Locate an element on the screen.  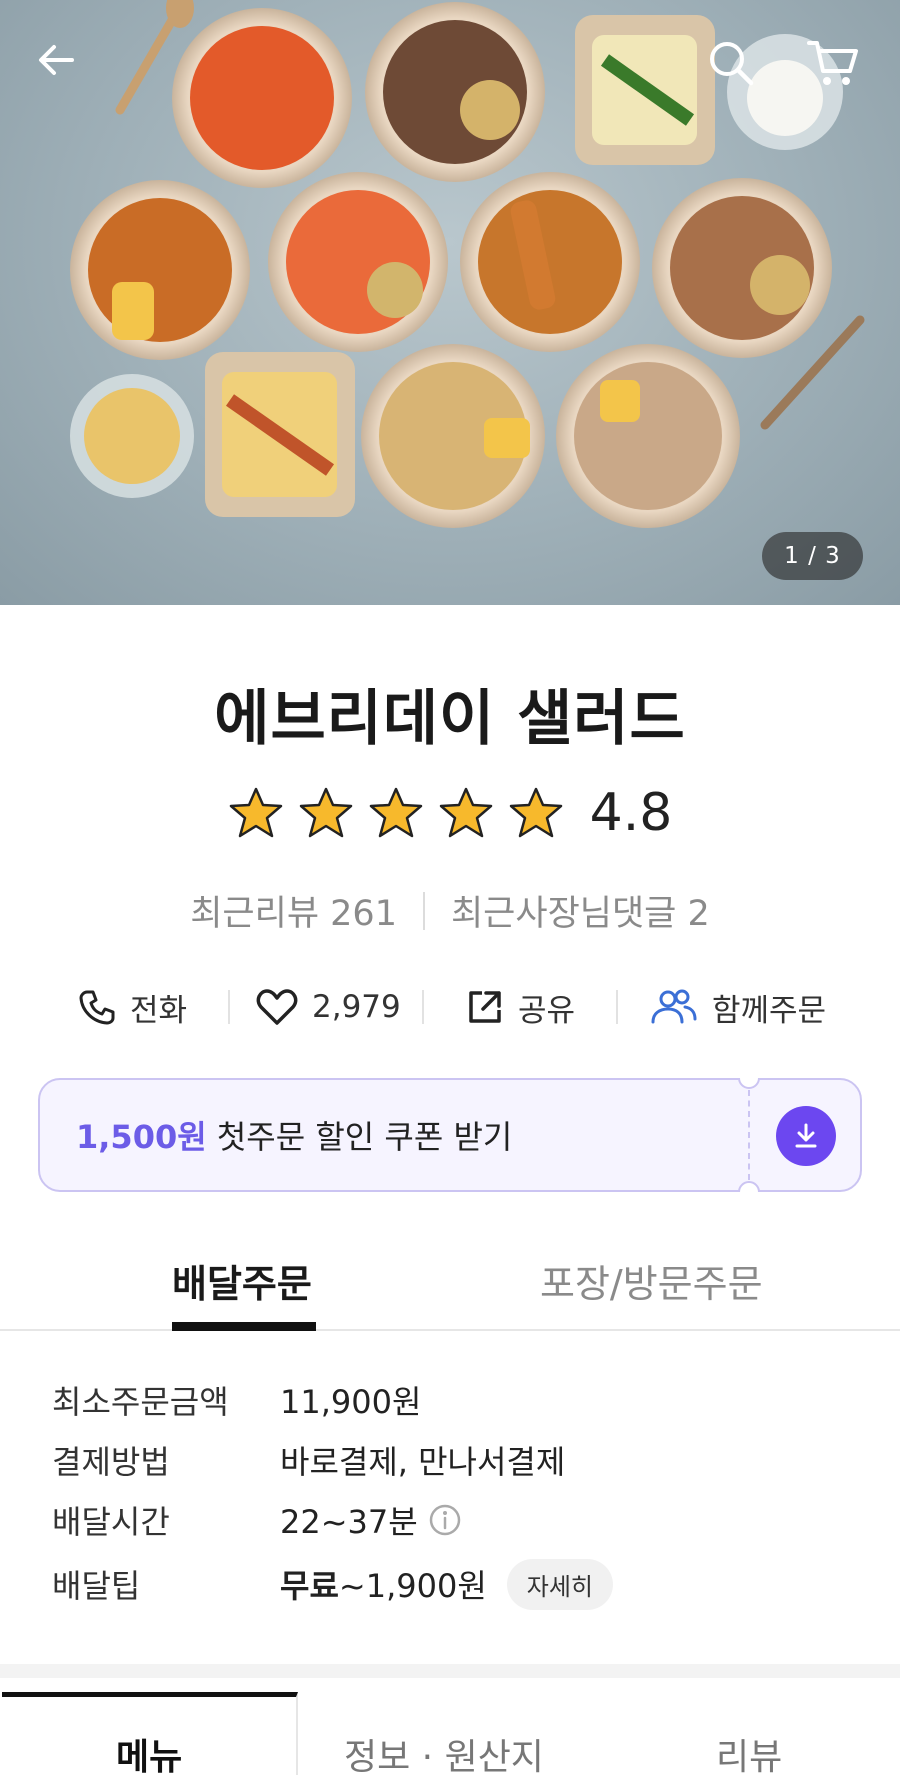
store-section-tabs: 메뉴 정보 · 원산지 리뷰 is located at coordinates (450, 1732).